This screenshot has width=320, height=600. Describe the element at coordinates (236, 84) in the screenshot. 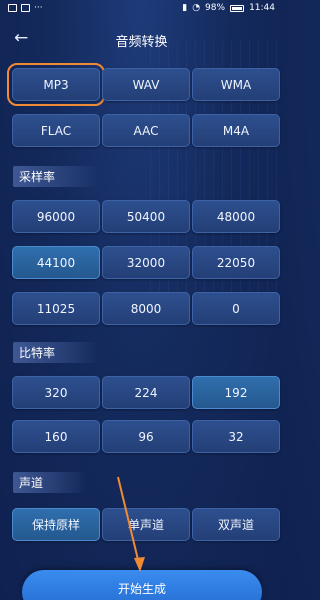

I see `format-wma-button: WMA` at that location.